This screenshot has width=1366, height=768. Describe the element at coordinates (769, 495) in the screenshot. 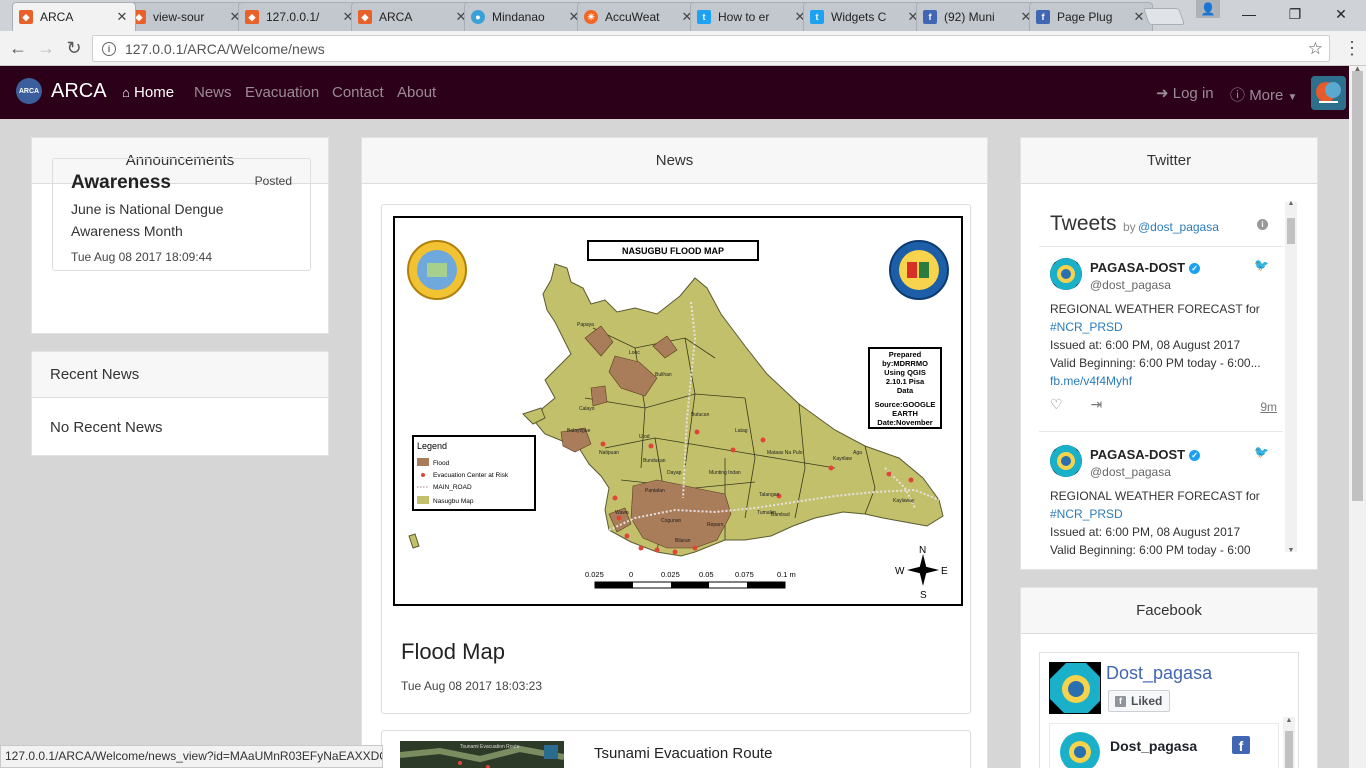

I see `svg-text: Talangan` at that location.